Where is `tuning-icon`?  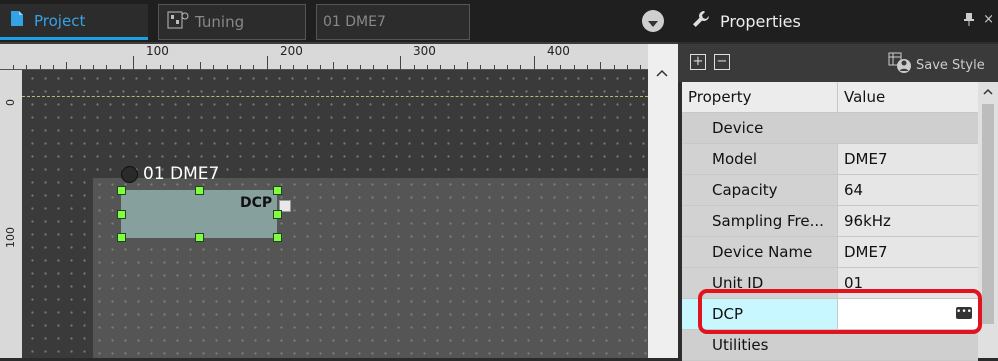
tuning-icon is located at coordinates (178, 22).